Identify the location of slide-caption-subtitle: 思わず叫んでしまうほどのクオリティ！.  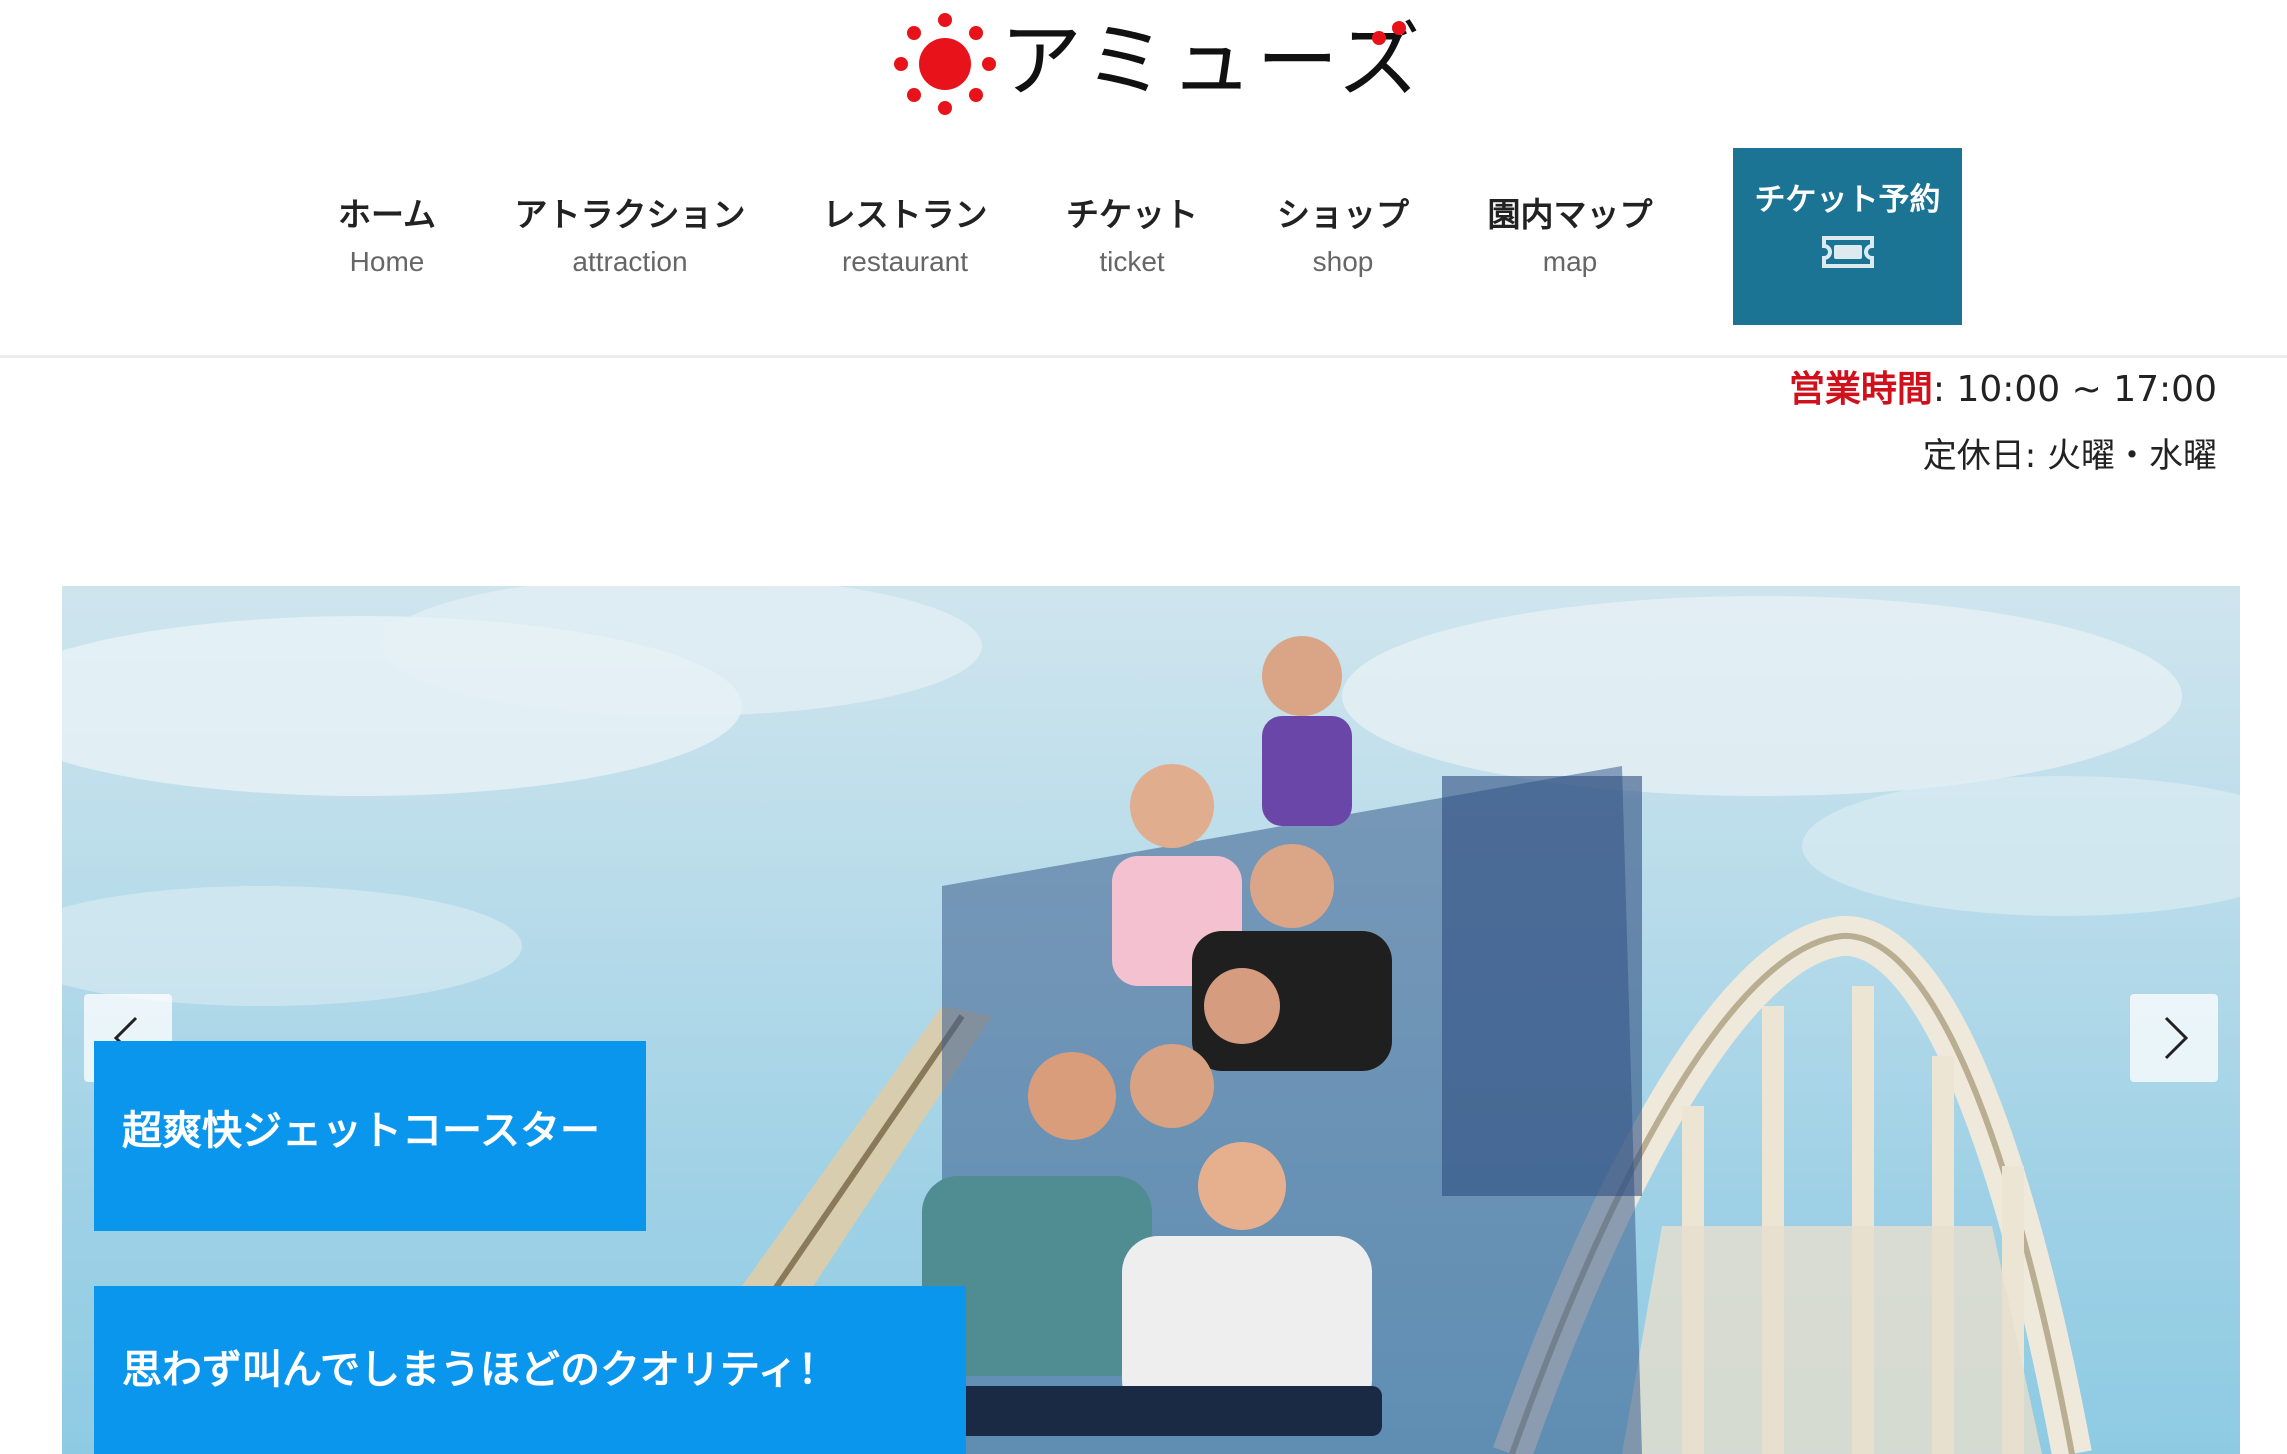
(530, 1370).